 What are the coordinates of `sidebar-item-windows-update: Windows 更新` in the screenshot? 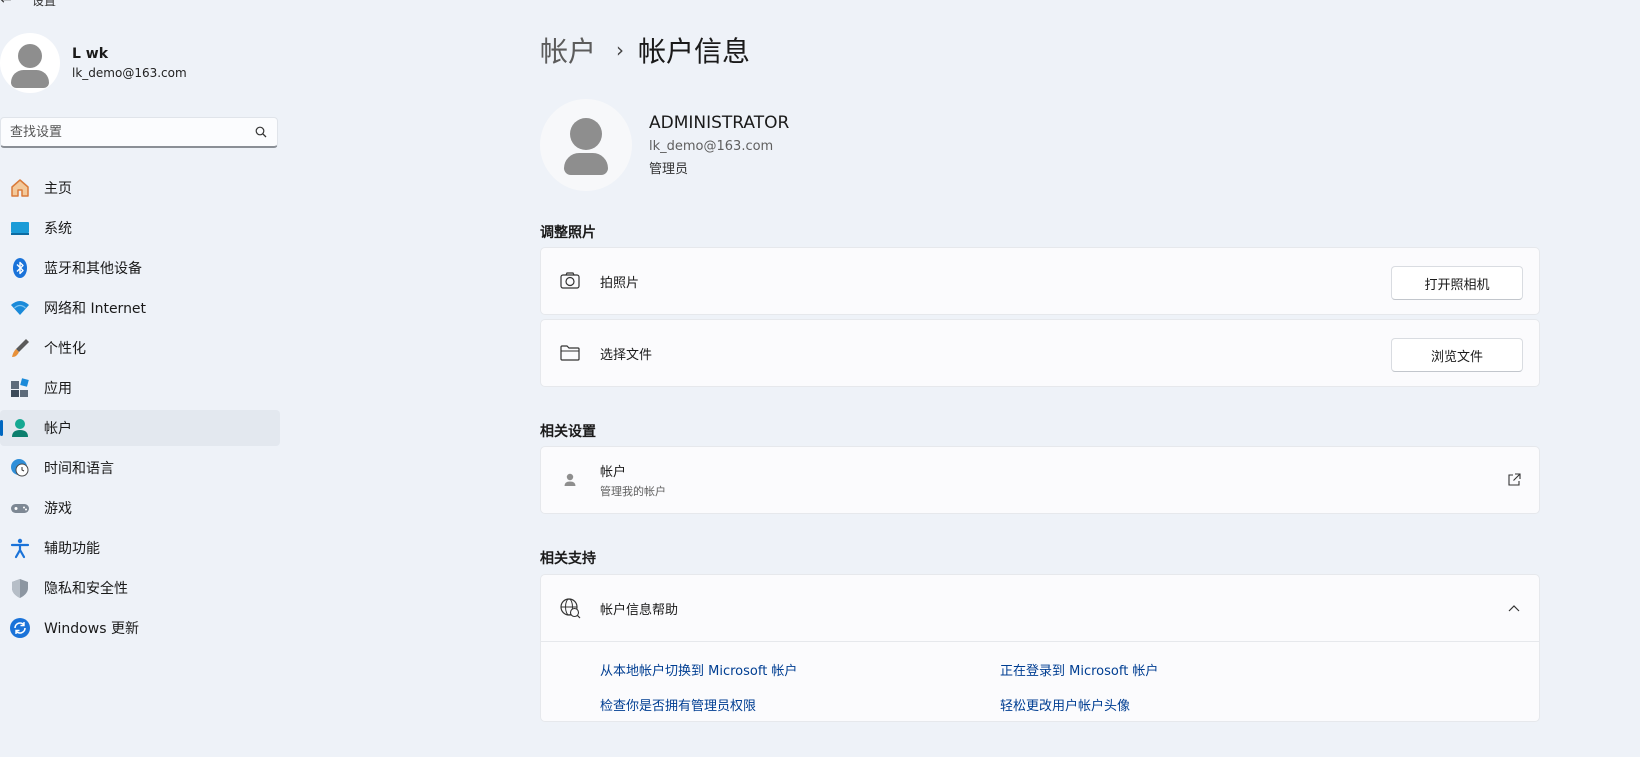 It's located at (140, 628).